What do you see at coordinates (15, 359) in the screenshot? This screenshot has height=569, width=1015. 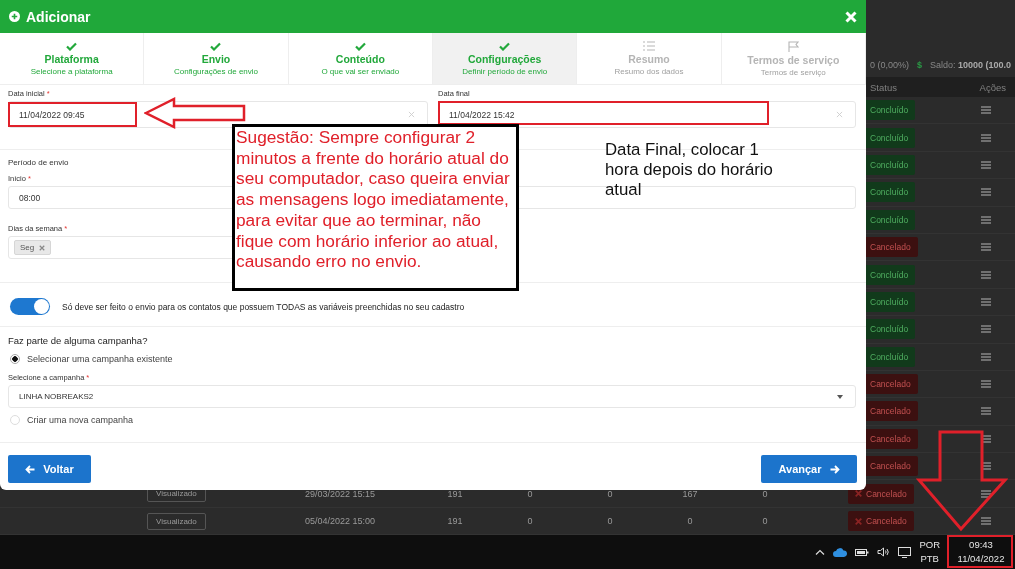 I see `radio-button` at bounding box center [15, 359].